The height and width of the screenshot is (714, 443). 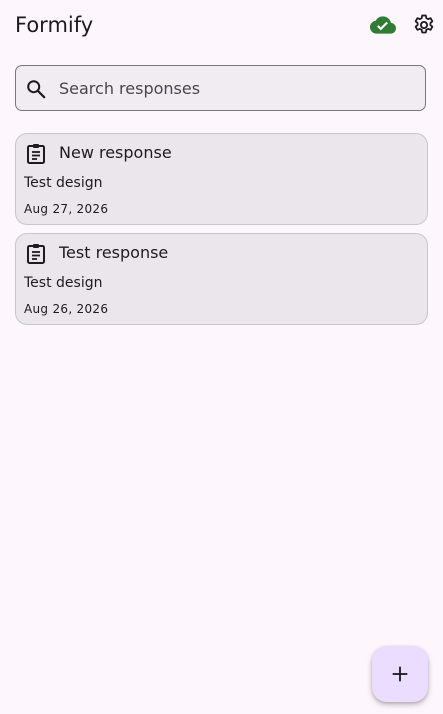 I want to click on search-bar, so click(x=220, y=88).